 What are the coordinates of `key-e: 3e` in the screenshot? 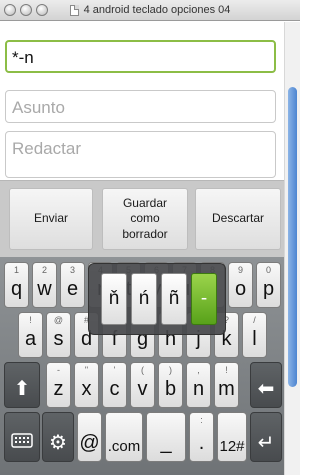 It's located at (72, 285).